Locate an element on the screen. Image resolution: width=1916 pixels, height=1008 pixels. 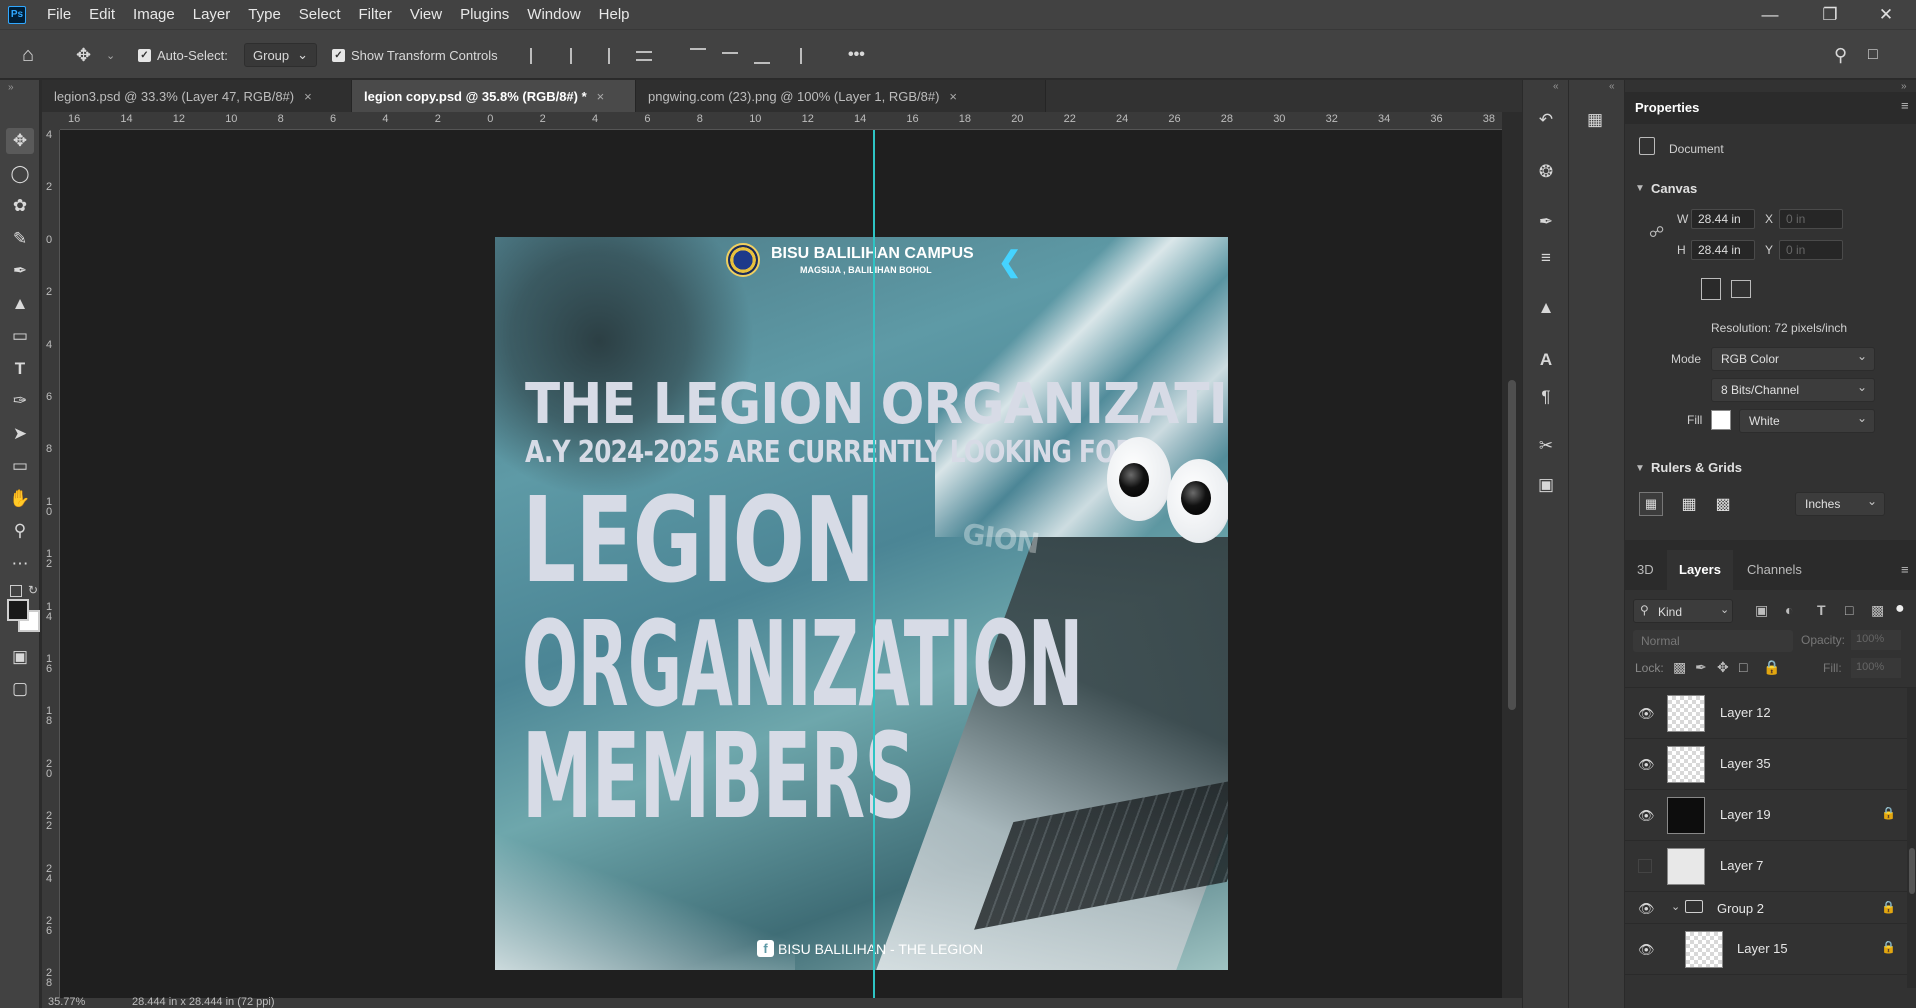
layers-scrollbar is located at coordinates (1911, 838).